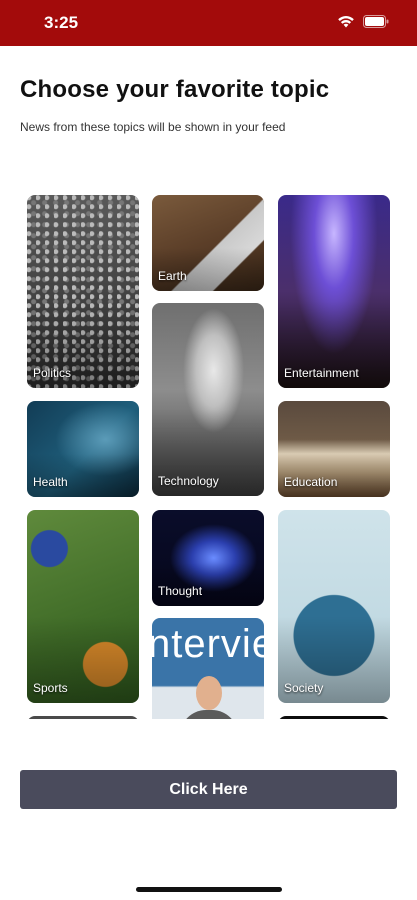 This screenshot has width=417, height=900. Describe the element at coordinates (83, 606) in the screenshot. I see `topic-tile-sports: Sports` at that location.